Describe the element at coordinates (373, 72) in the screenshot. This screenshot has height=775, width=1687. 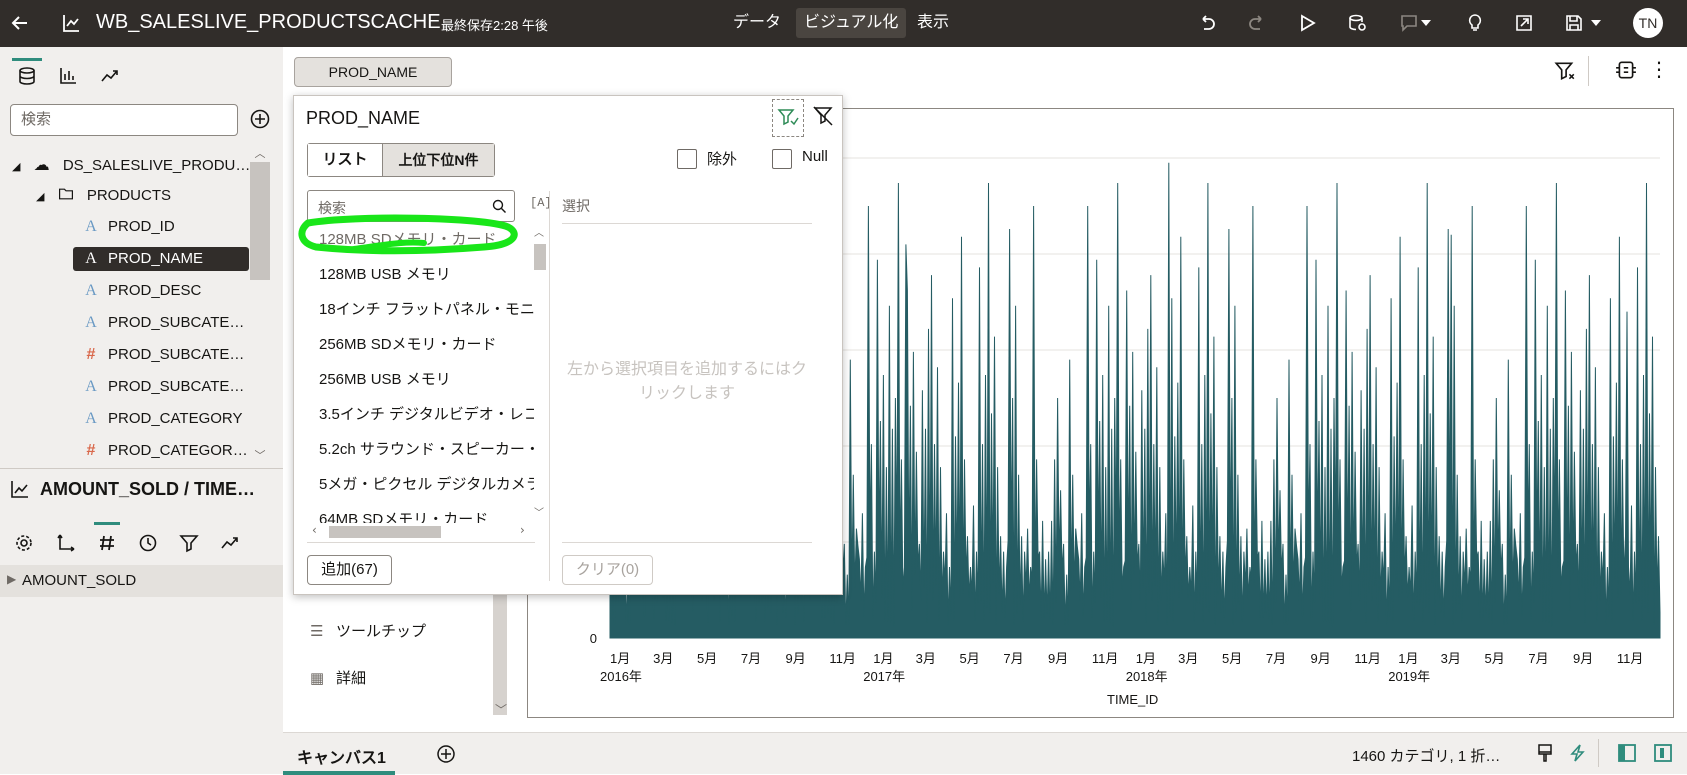
I see `filter-chip: PROD_NAME` at that location.